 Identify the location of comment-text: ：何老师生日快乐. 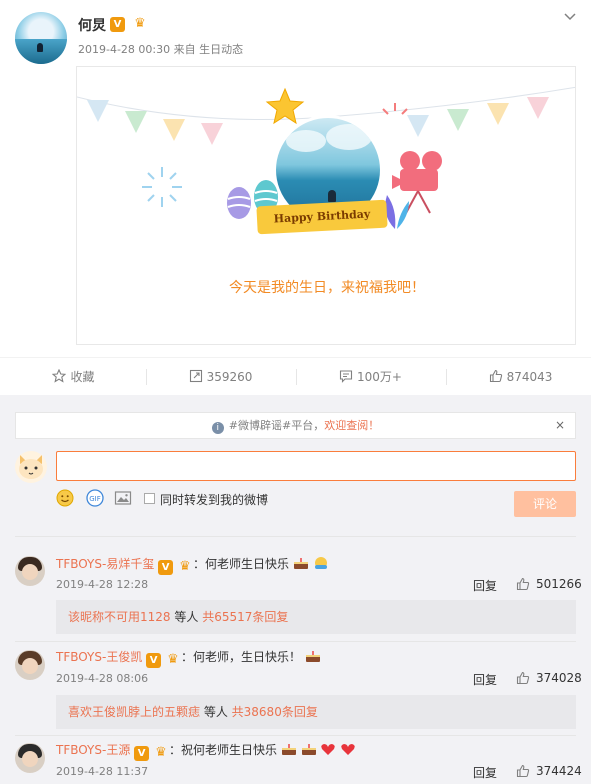
(240, 564).